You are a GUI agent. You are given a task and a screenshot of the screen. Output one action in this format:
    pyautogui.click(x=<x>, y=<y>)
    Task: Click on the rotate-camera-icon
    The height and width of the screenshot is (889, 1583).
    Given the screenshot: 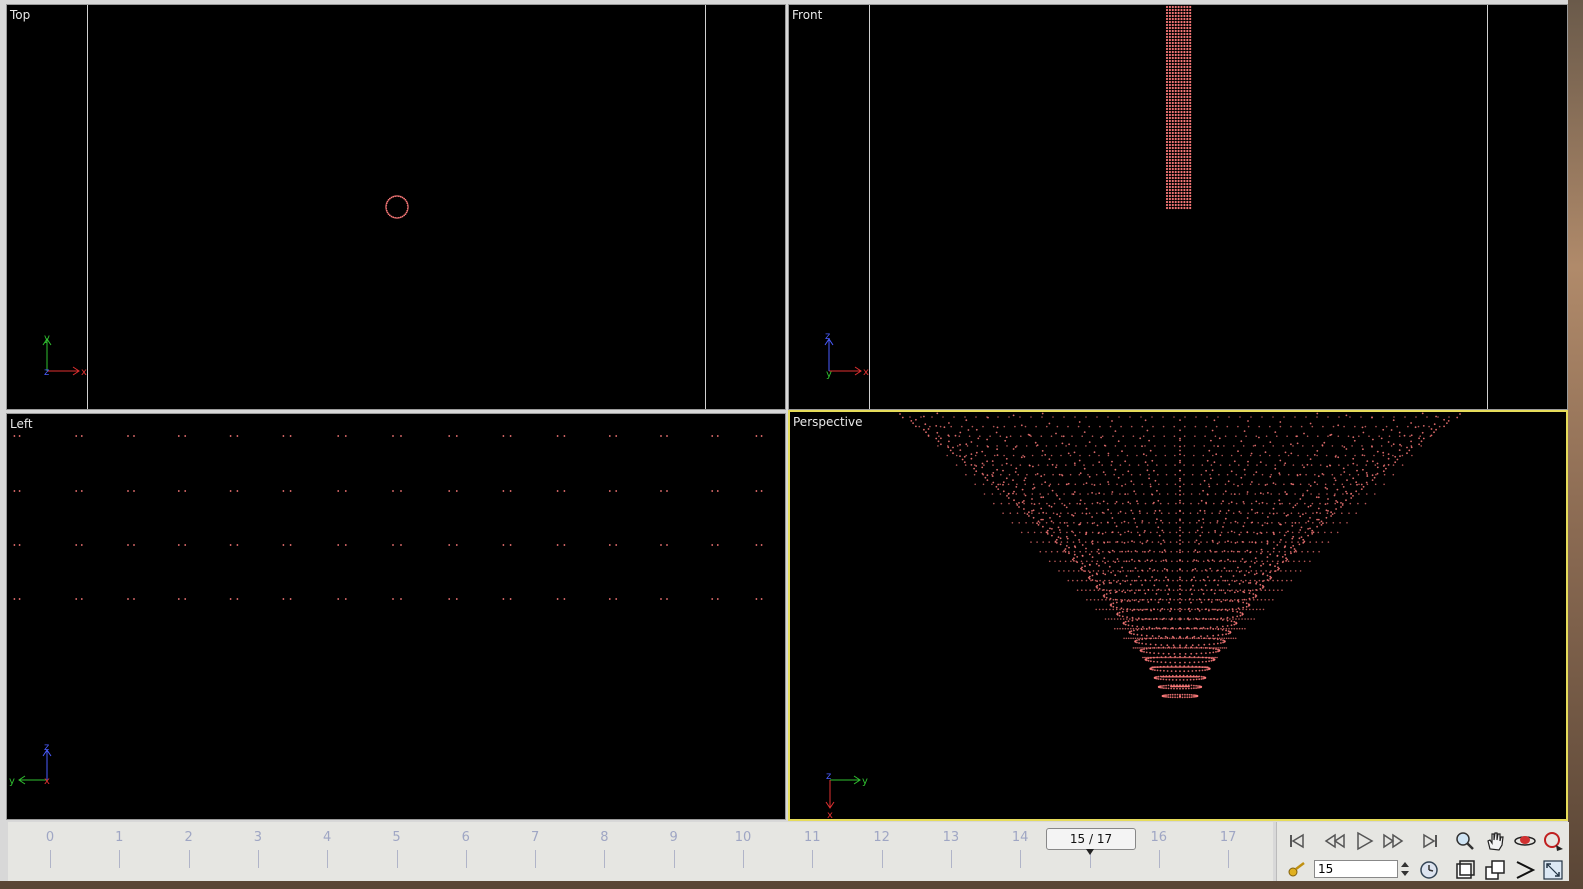 What is the action you would take?
    pyautogui.click(x=1553, y=841)
    